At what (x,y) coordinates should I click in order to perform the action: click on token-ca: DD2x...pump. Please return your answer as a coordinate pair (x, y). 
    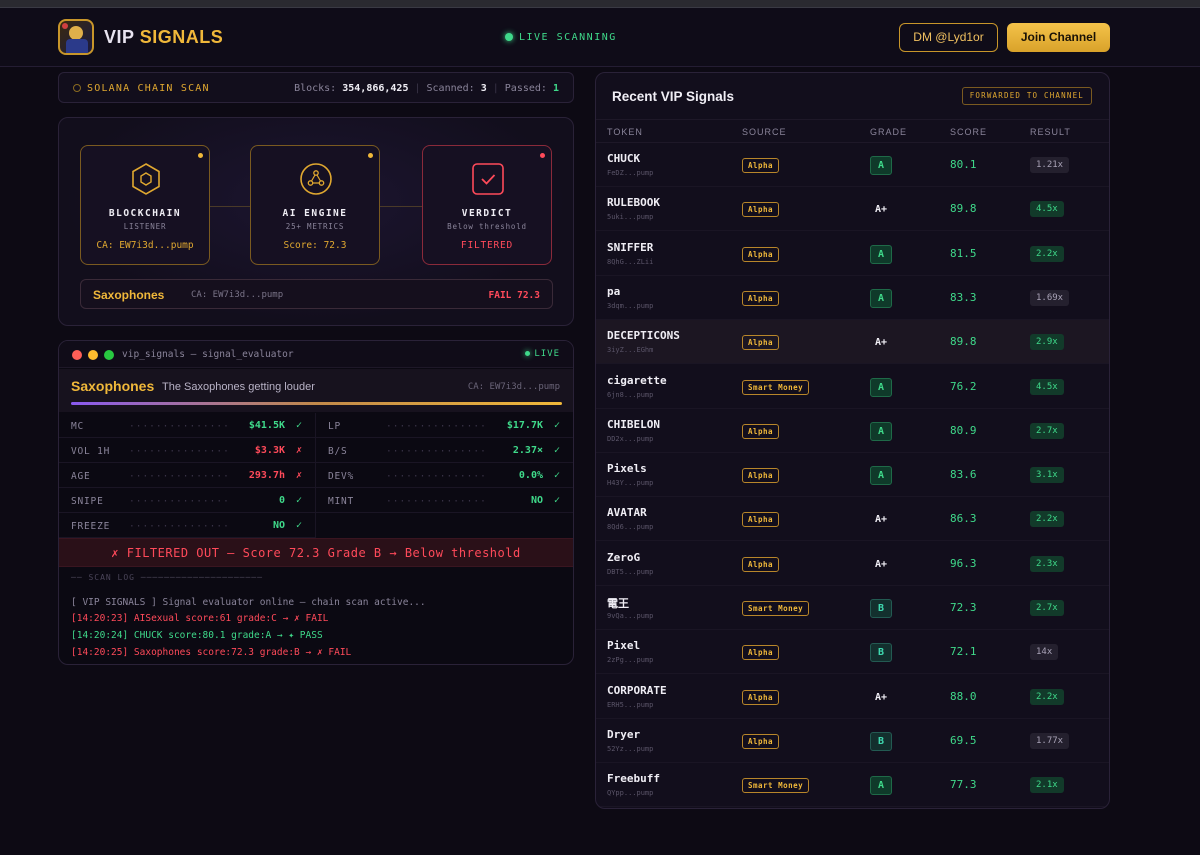
    Looking at the image, I should click on (630, 438).